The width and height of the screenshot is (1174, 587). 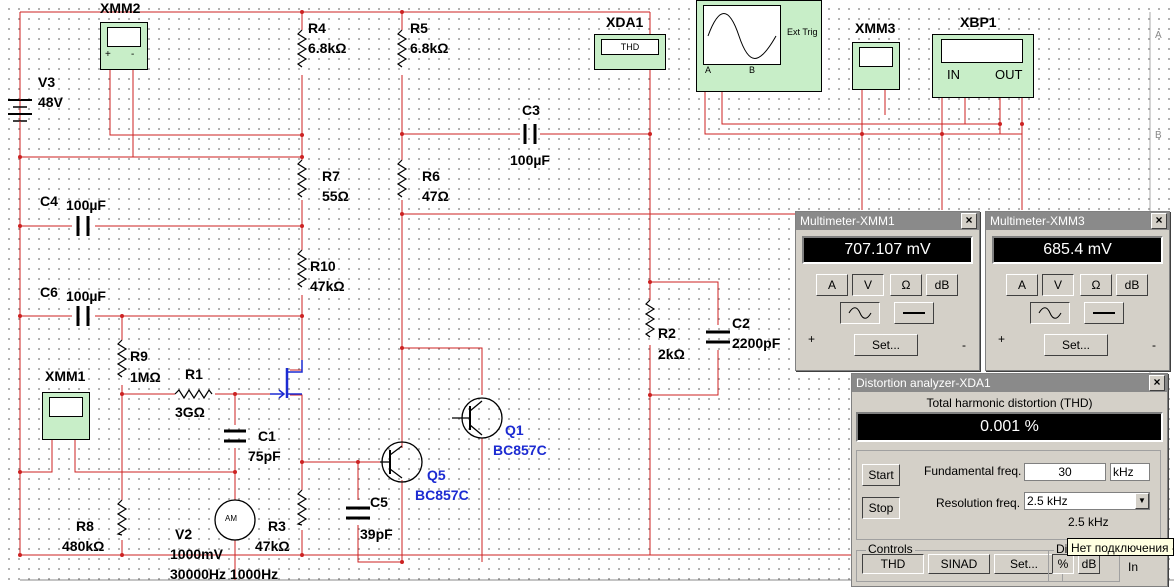 What do you see at coordinates (83, 316) in the screenshot?
I see `c6-symbol` at bounding box center [83, 316].